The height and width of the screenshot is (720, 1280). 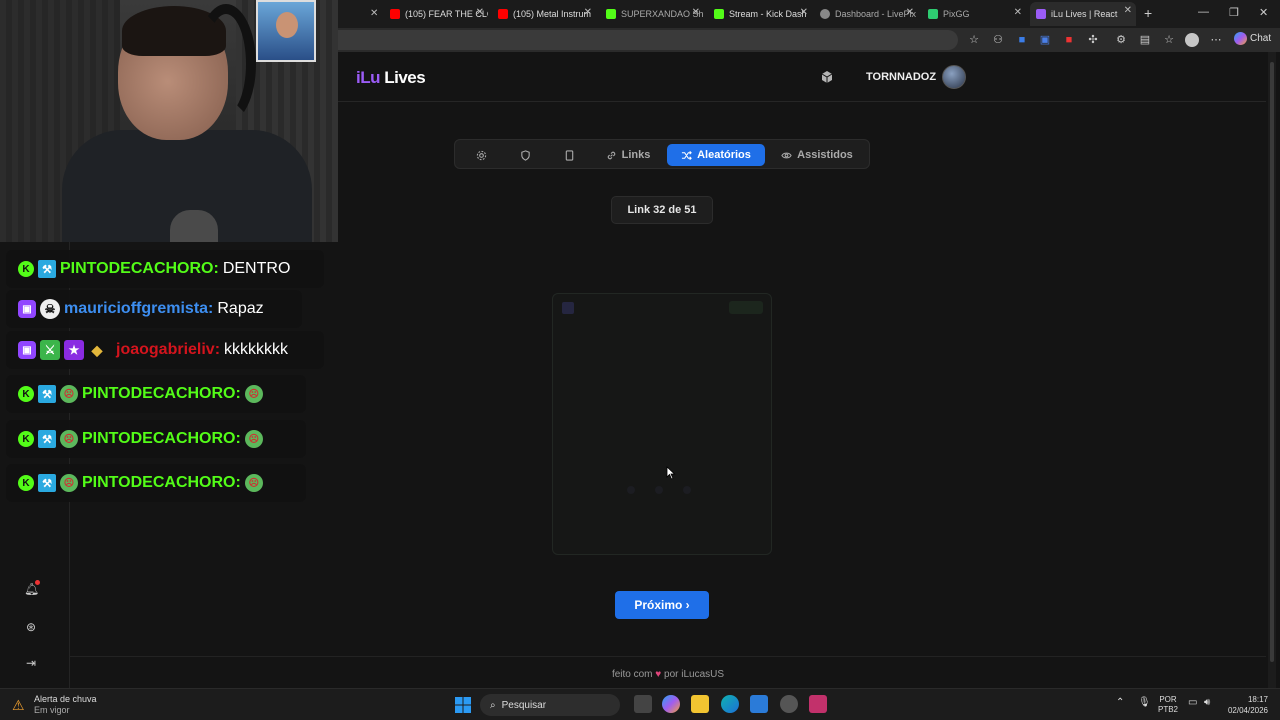 What do you see at coordinates (818, 704) in the screenshot?
I see `app-icon` at bounding box center [818, 704].